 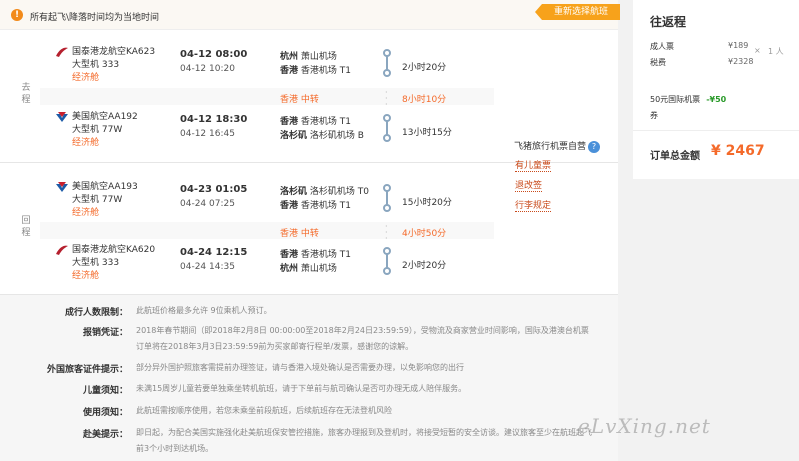 I want to click on help-icon: ?, so click(x=594, y=147).